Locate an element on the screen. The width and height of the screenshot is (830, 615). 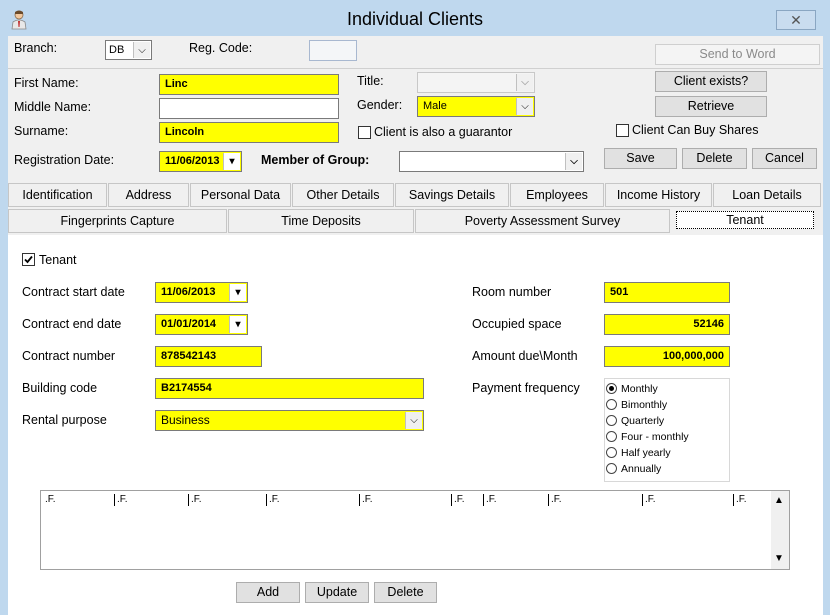
gender-select: Male ⌵ is located at coordinates (476, 106).